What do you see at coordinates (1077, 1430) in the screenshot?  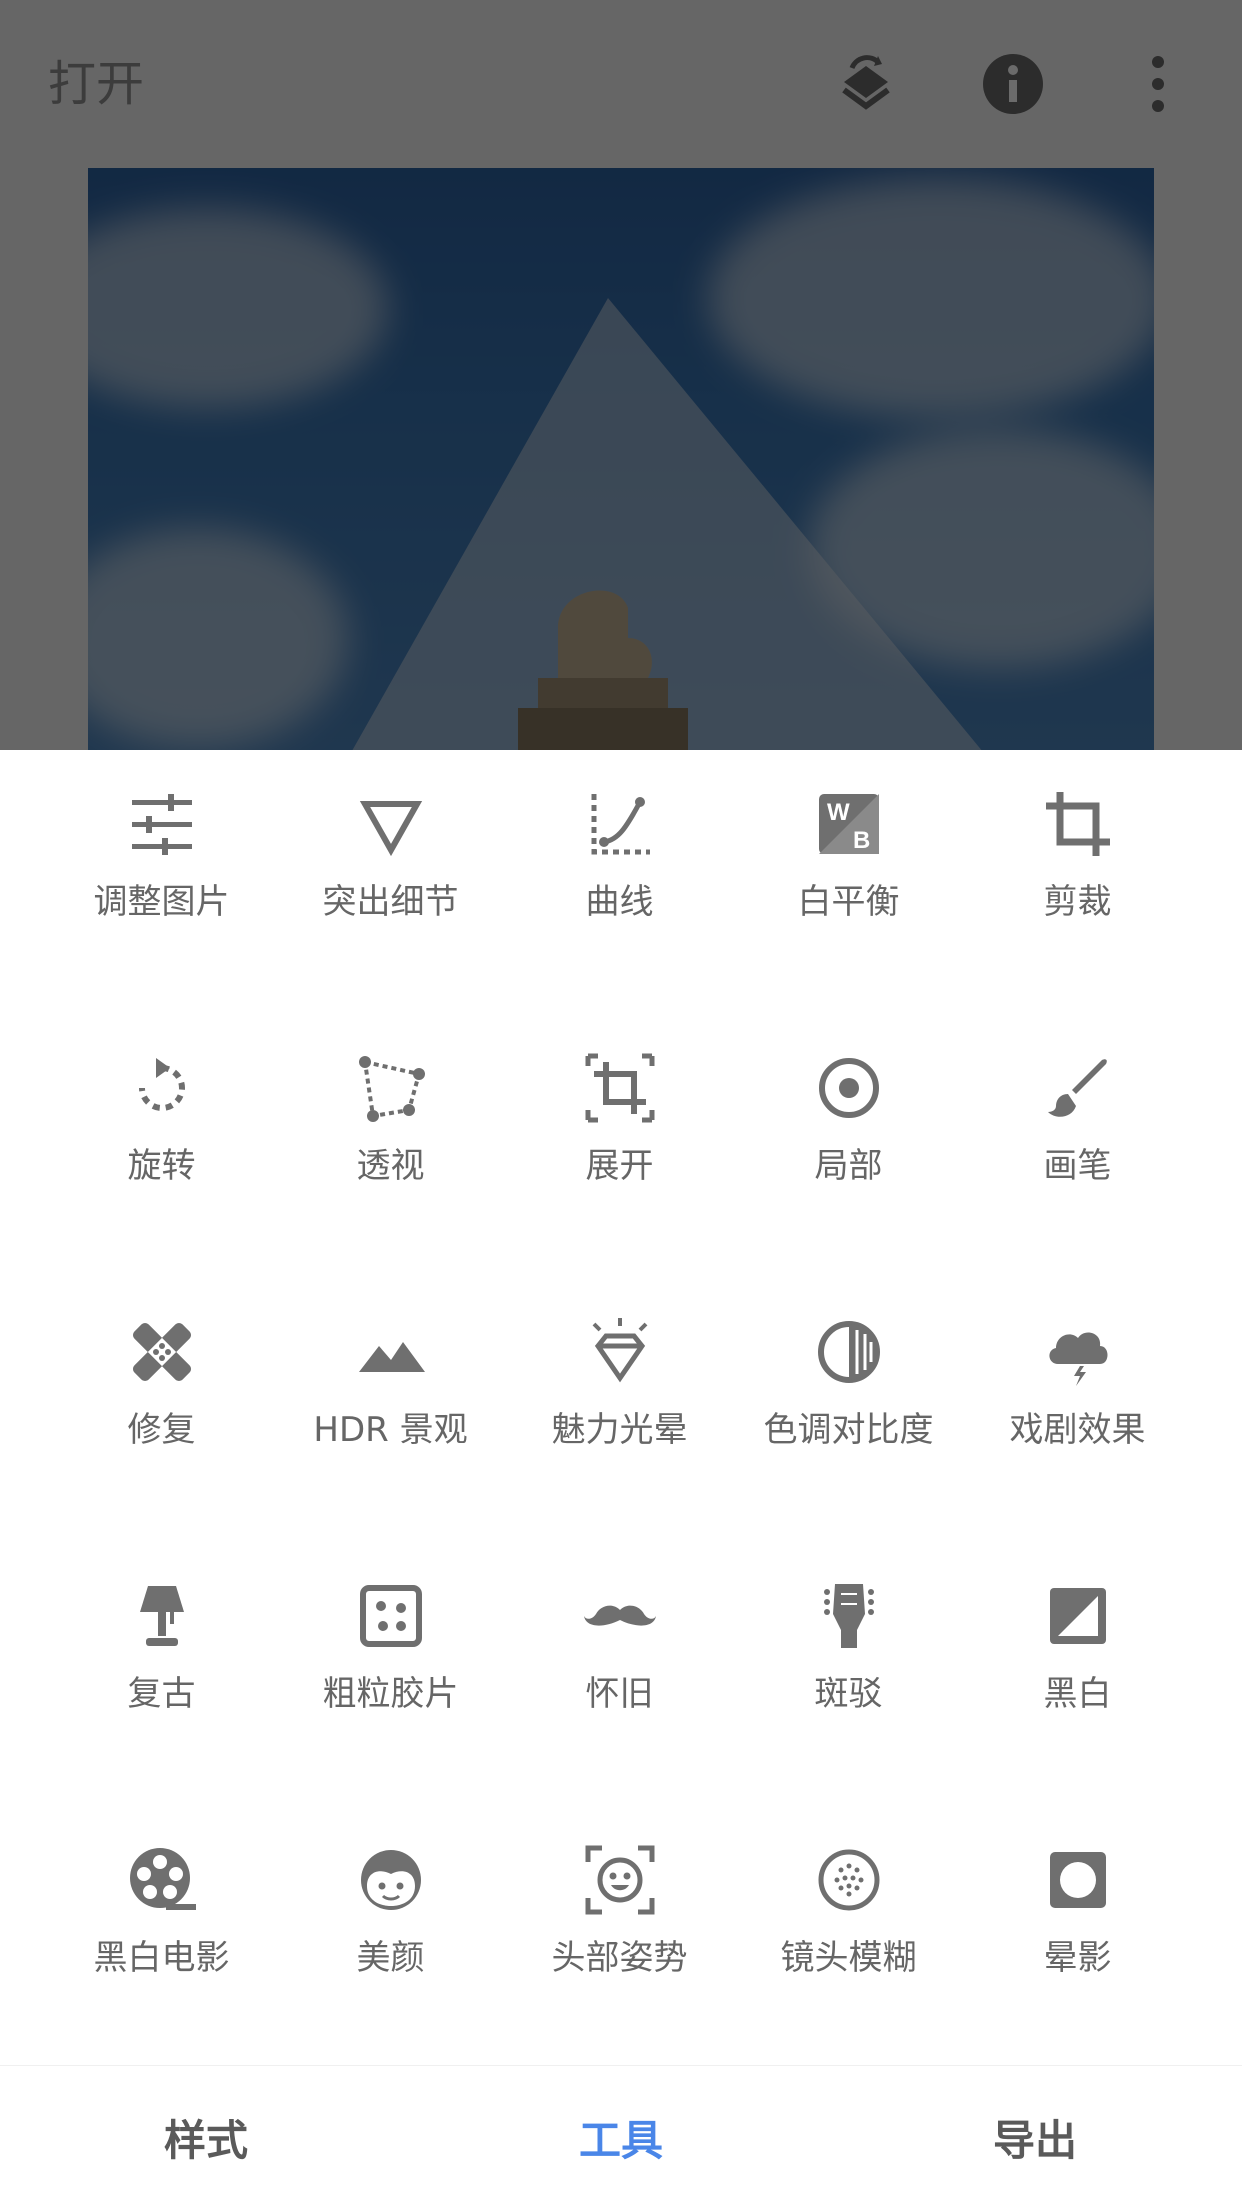 I see `tool-label: 戏剧效果` at bounding box center [1077, 1430].